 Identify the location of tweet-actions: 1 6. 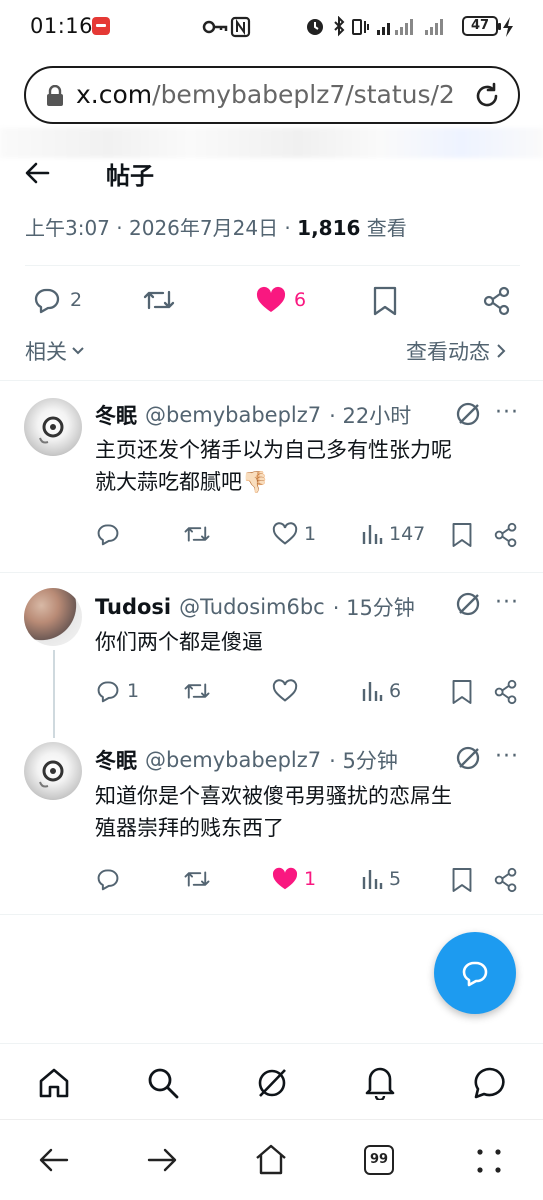
(307, 694).